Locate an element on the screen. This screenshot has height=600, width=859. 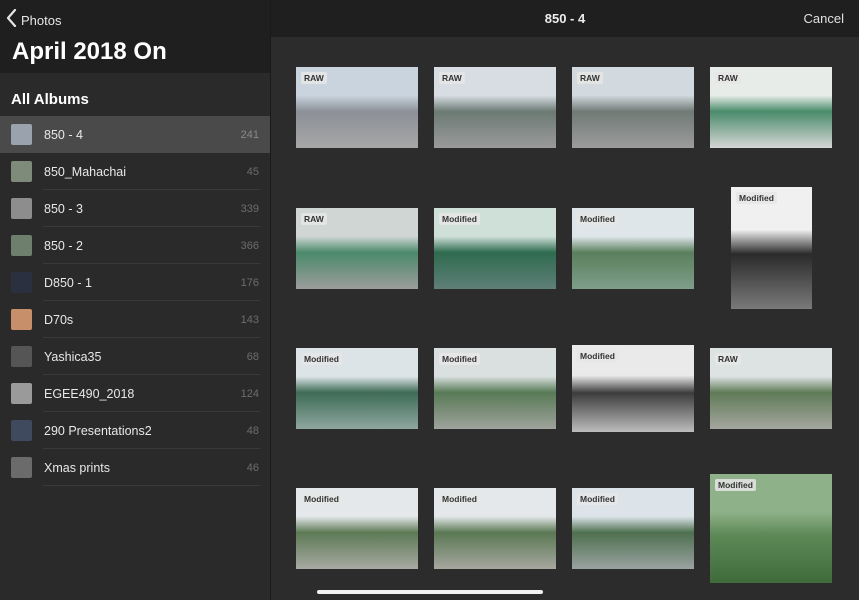
back-button: Photos is located at coordinates (34, 20).